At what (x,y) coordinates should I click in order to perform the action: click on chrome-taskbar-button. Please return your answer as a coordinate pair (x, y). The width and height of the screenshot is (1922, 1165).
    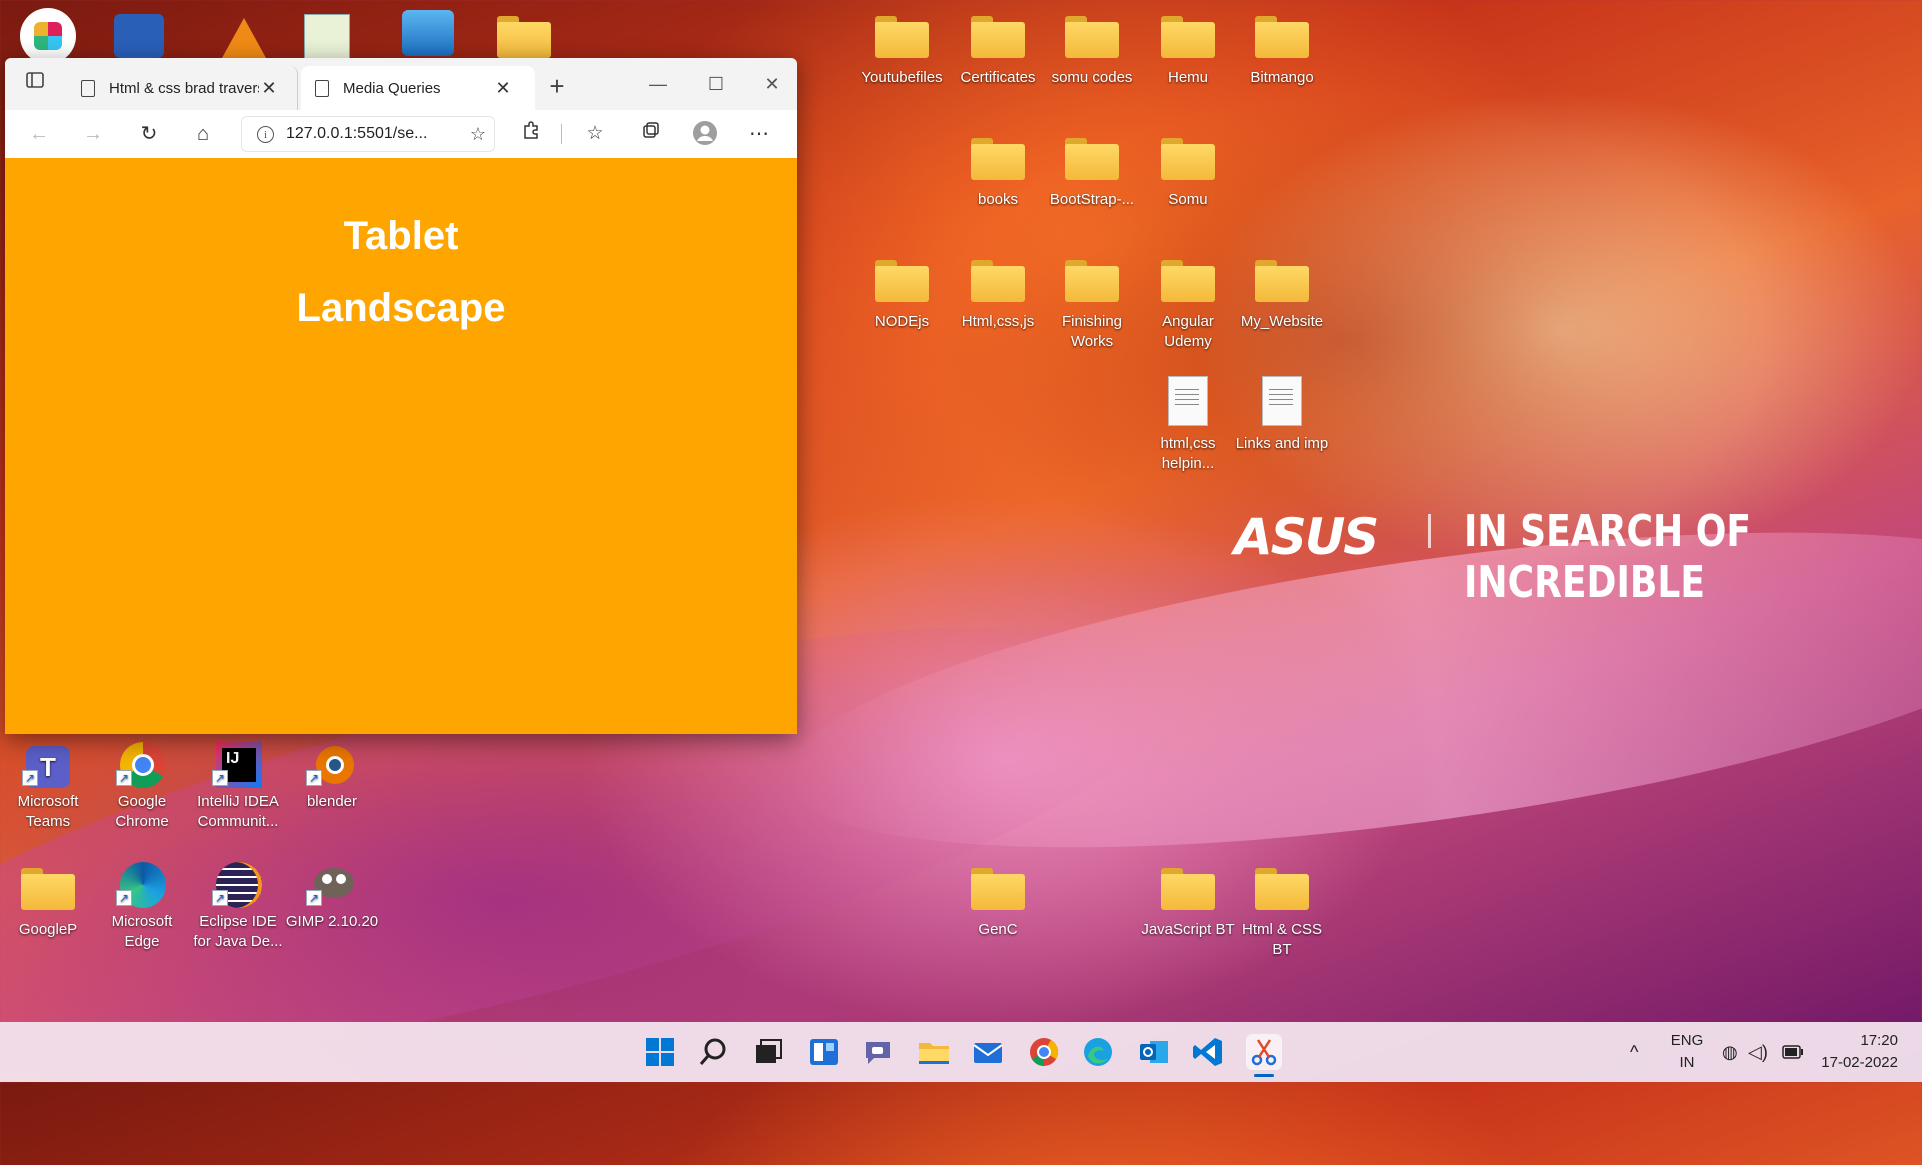
    Looking at the image, I should click on (1044, 1052).